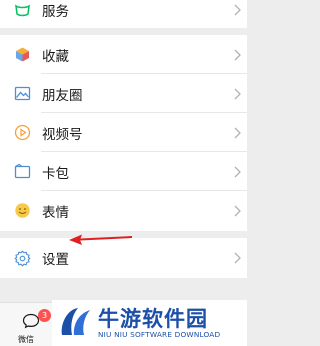 The width and height of the screenshot is (320, 346). What do you see at coordinates (22, 132) in the screenshot?
I see `play-circle-icon` at bounding box center [22, 132].